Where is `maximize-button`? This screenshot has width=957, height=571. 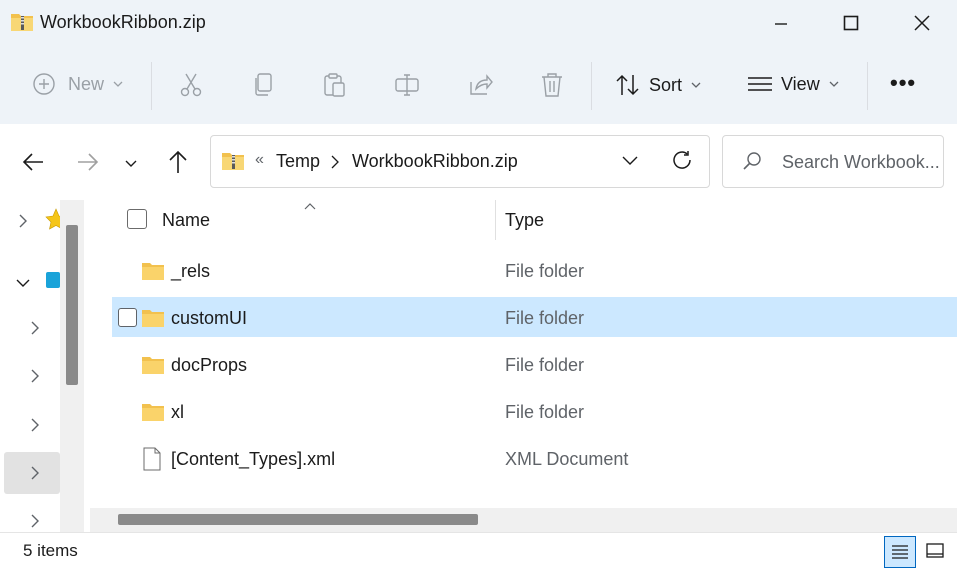
maximize-button is located at coordinates (850, 23).